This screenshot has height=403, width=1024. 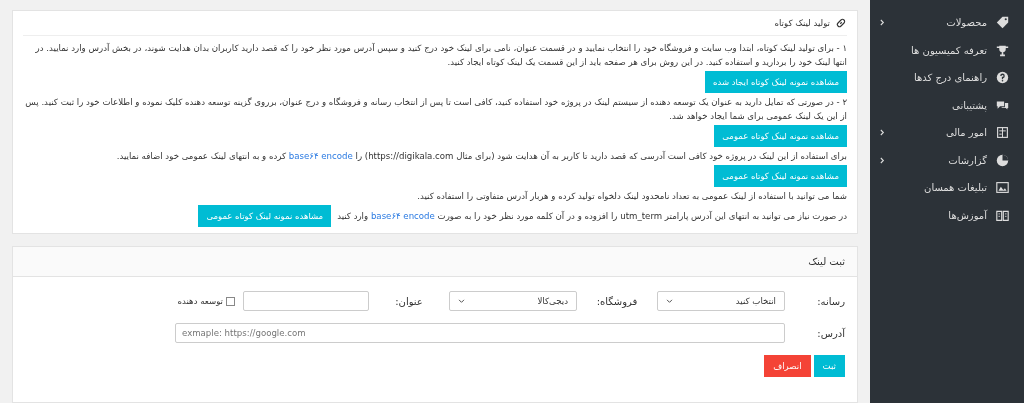 What do you see at coordinates (1002, 23) in the screenshot?
I see `tag-icon` at bounding box center [1002, 23].